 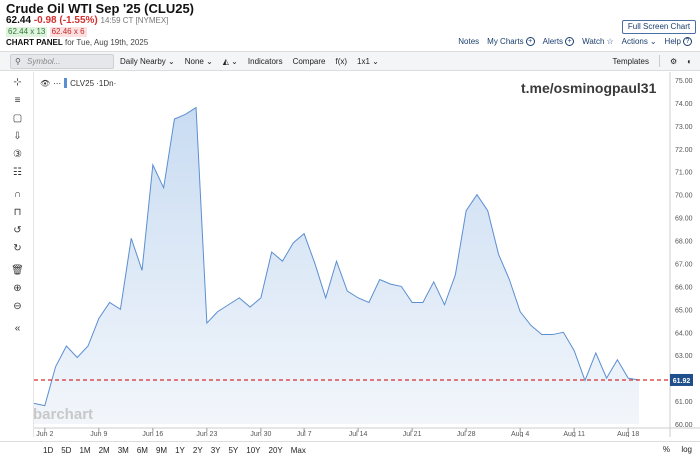 What do you see at coordinates (684, 333) in the screenshot?
I see `y-tick-label: 64.00` at bounding box center [684, 333].